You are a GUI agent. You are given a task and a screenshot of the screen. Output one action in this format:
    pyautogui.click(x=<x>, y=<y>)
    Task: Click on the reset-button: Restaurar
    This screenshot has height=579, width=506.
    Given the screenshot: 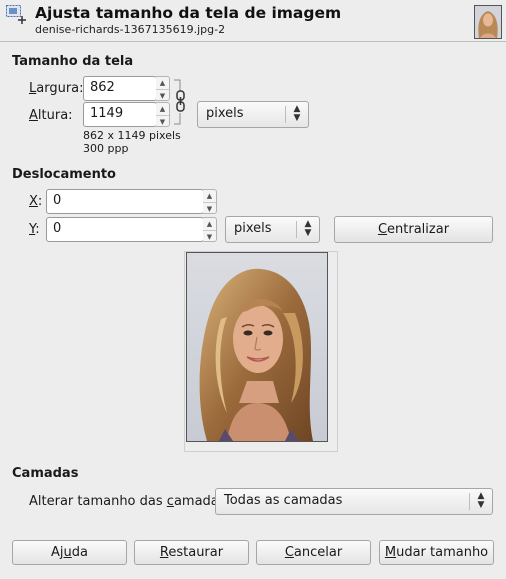 What is the action you would take?
    pyautogui.click(x=191, y=552)
    